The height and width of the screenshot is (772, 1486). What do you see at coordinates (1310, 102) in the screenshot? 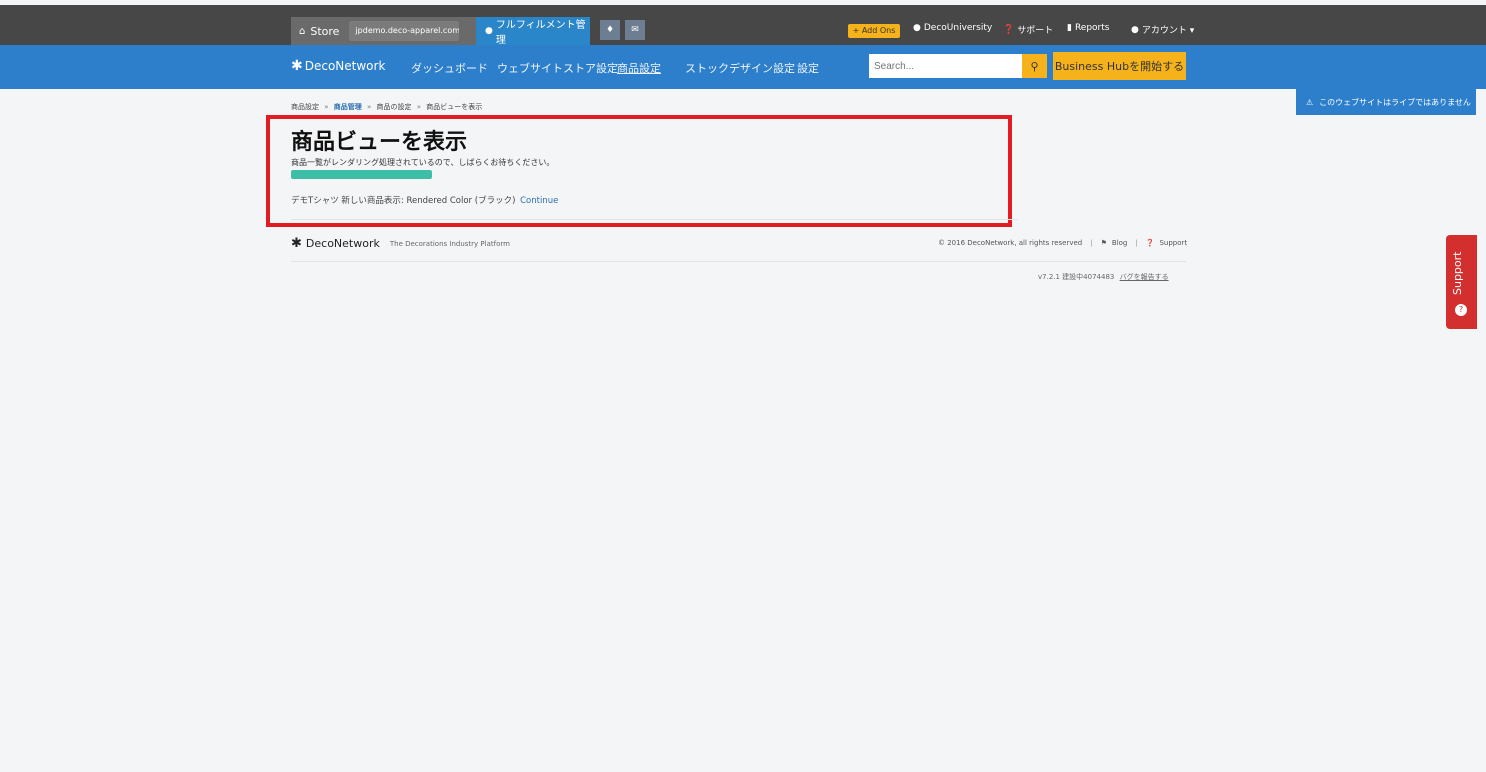
I see `warning-icon: ⚠` at bounding box center [1310, 102].